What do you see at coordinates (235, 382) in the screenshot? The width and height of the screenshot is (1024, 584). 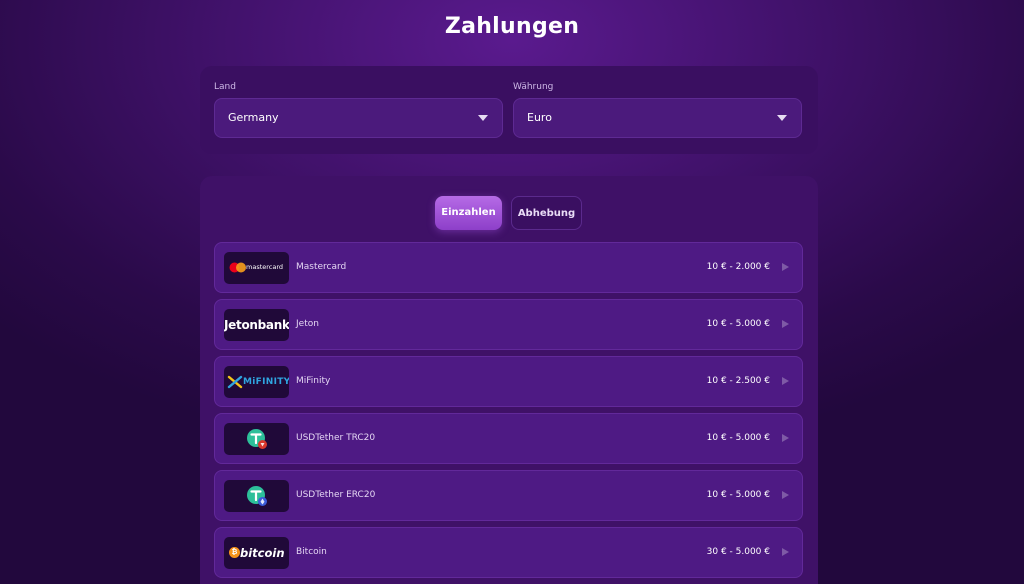 I see `mifinity-x-icon` at bounding box center [235, 382].